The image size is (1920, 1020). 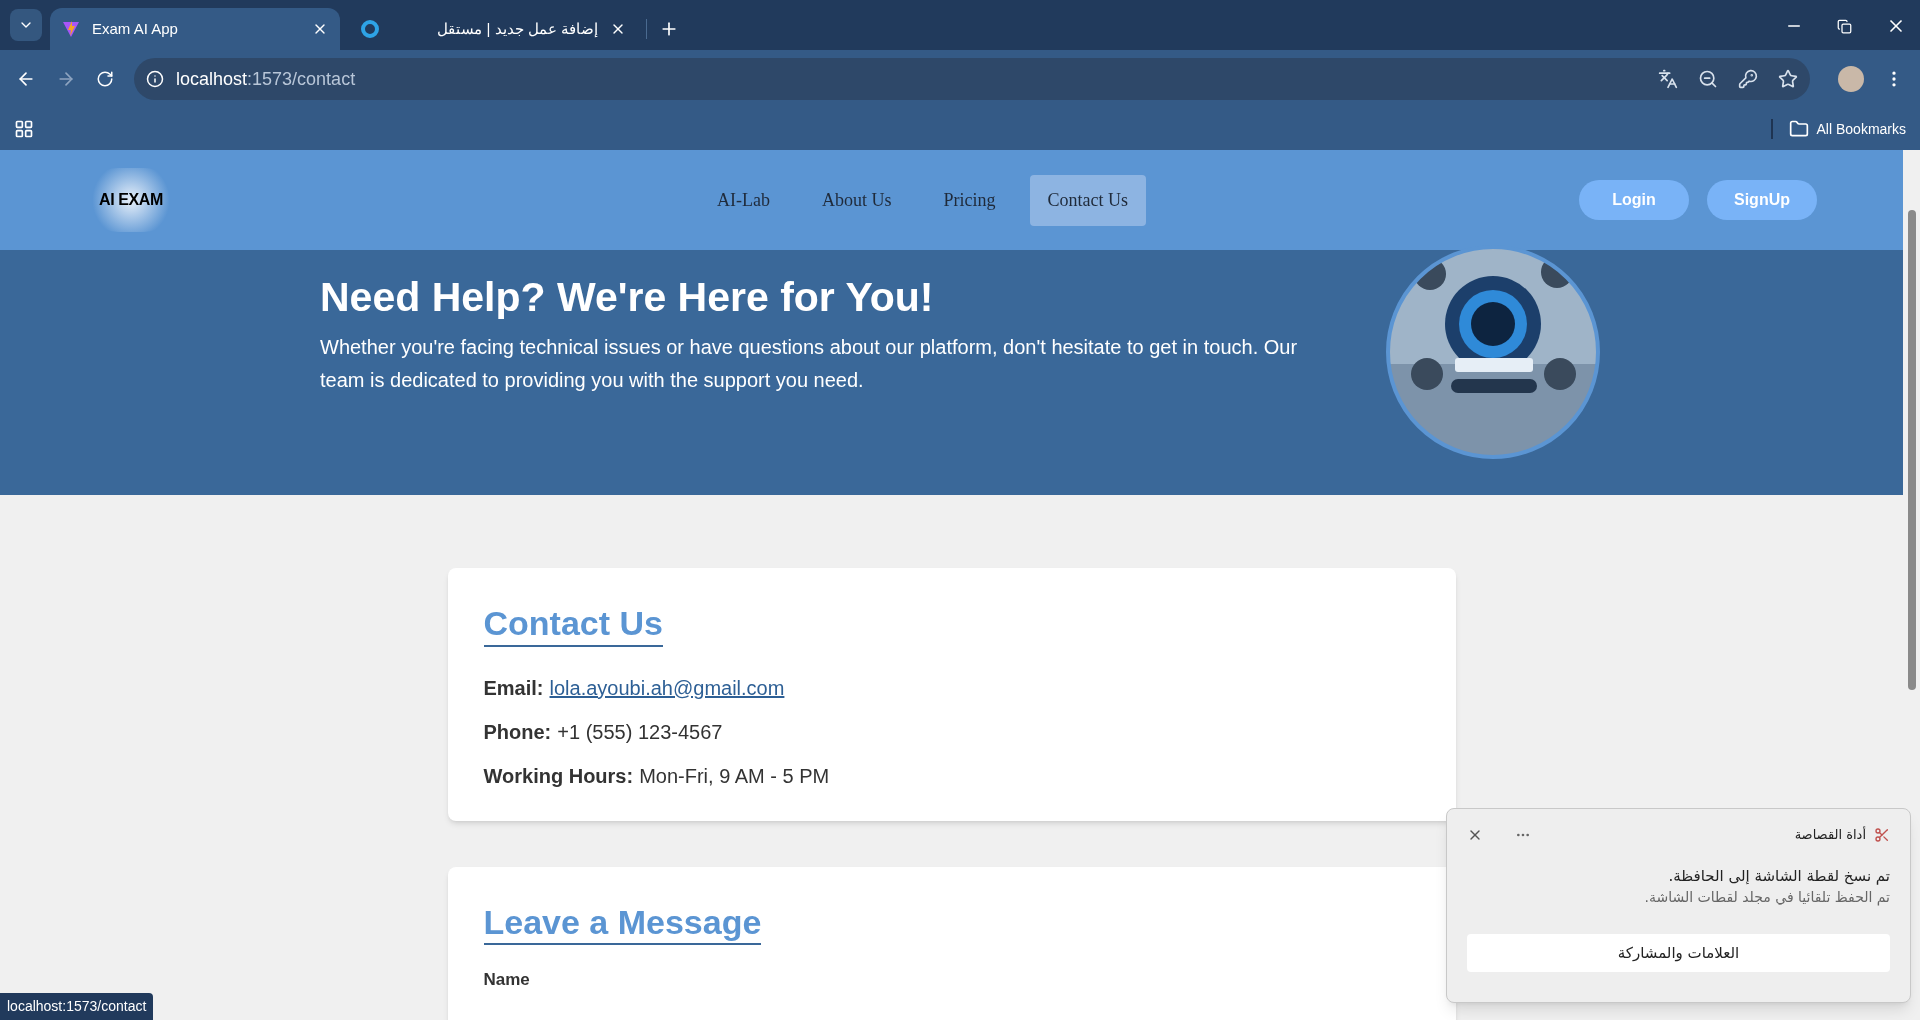 What do you see at coordinates (667, 687) in the screenshot?
I see `email-link: lola.ayoubi.ah@gmail.com` at bounding box center [667, 687].